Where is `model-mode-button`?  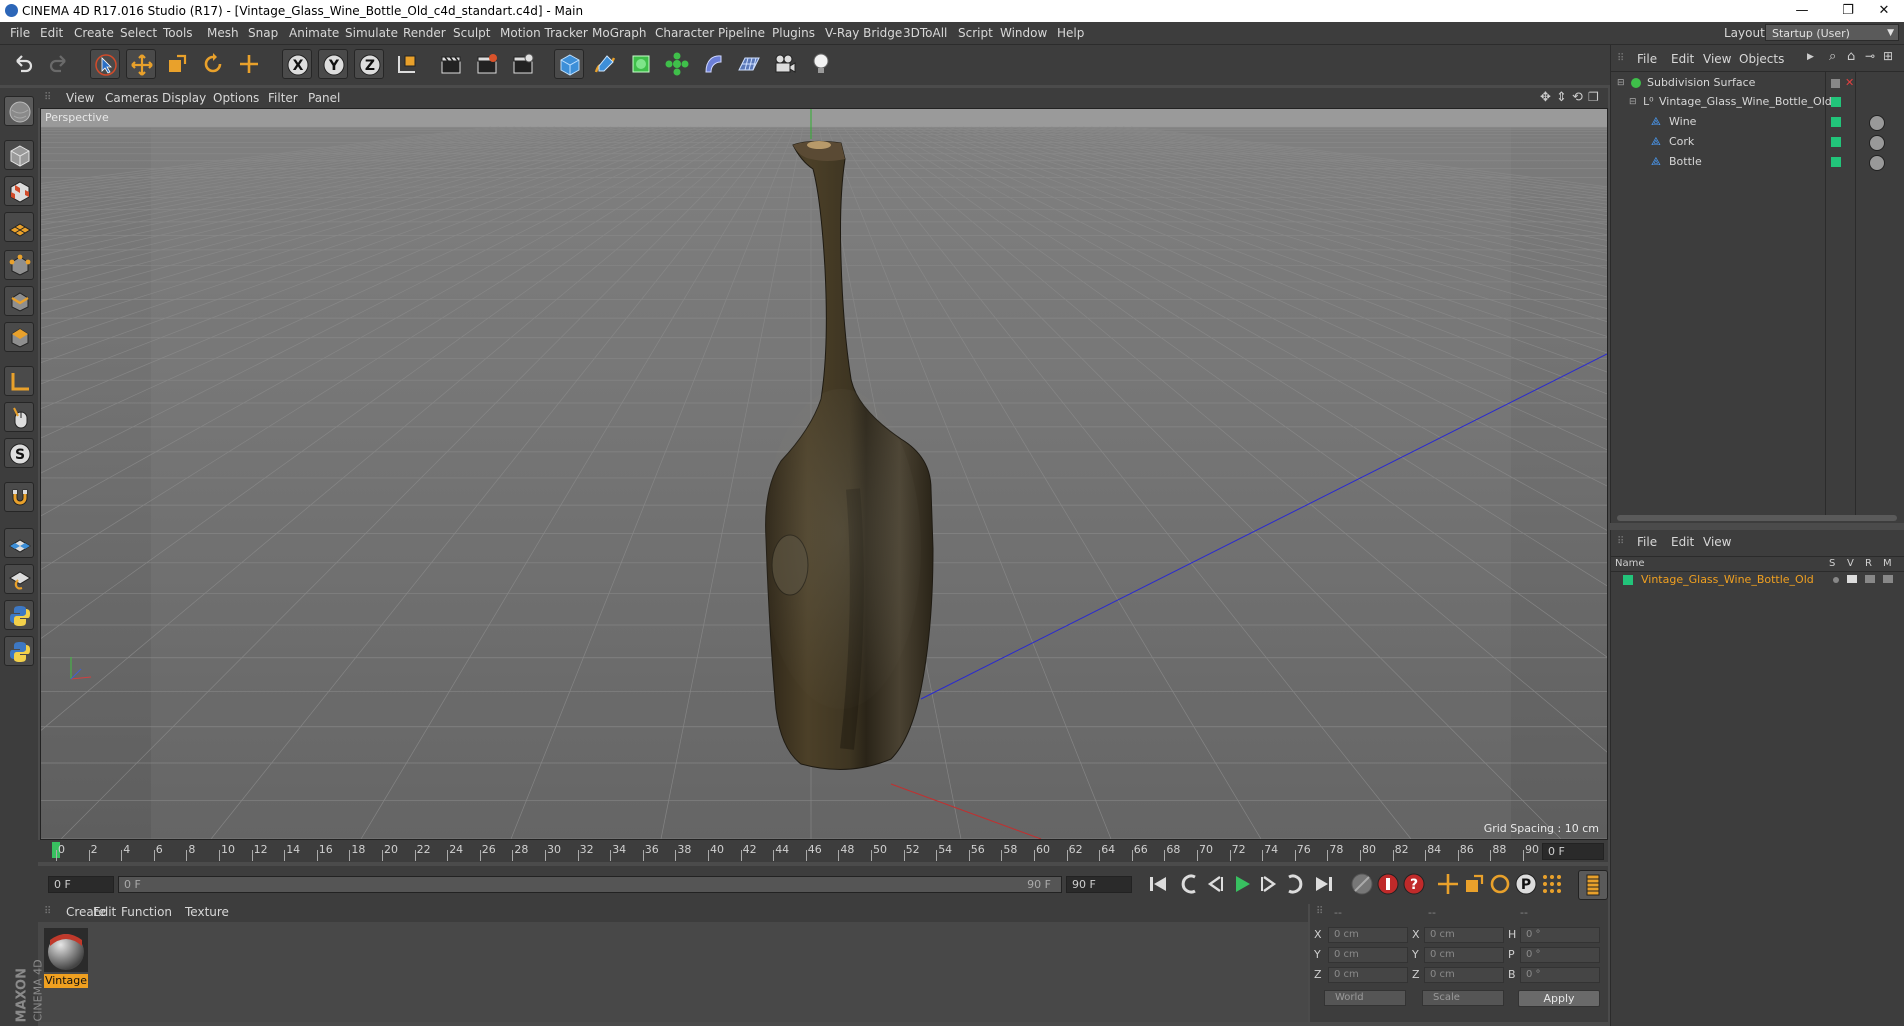 model-mode-button is located at coordinates (19, 155).